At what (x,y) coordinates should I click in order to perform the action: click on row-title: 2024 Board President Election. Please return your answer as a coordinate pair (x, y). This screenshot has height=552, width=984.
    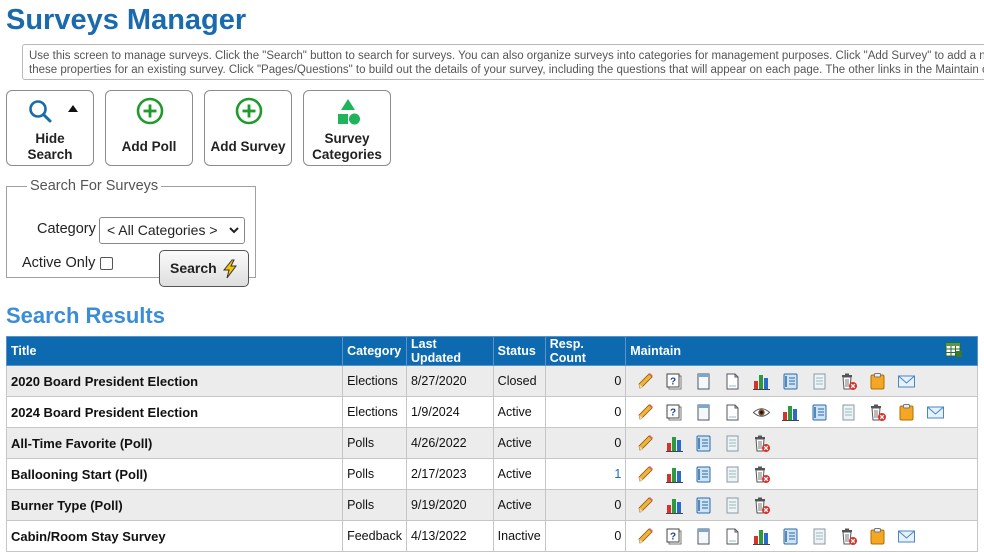
    Looking at the image, I should click on (174, 412).